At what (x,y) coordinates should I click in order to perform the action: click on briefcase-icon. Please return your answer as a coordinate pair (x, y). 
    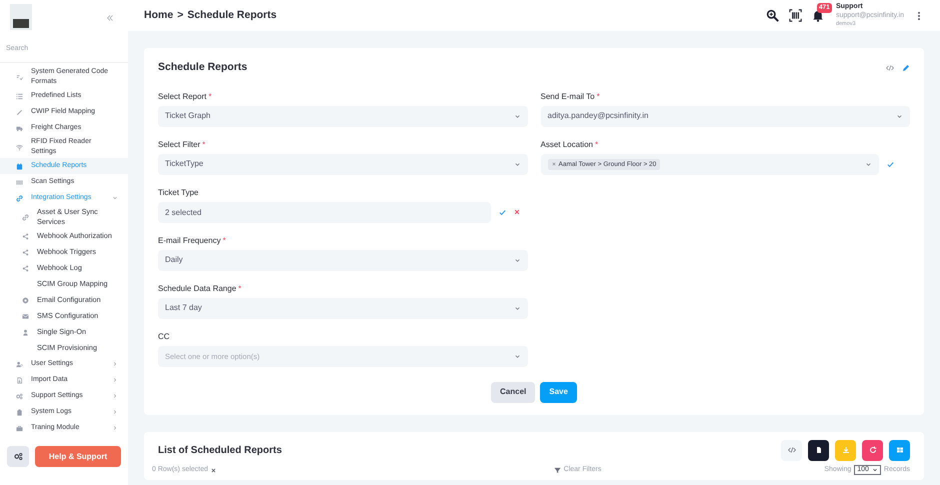
    Looking at the image, I should click on (19, 428).